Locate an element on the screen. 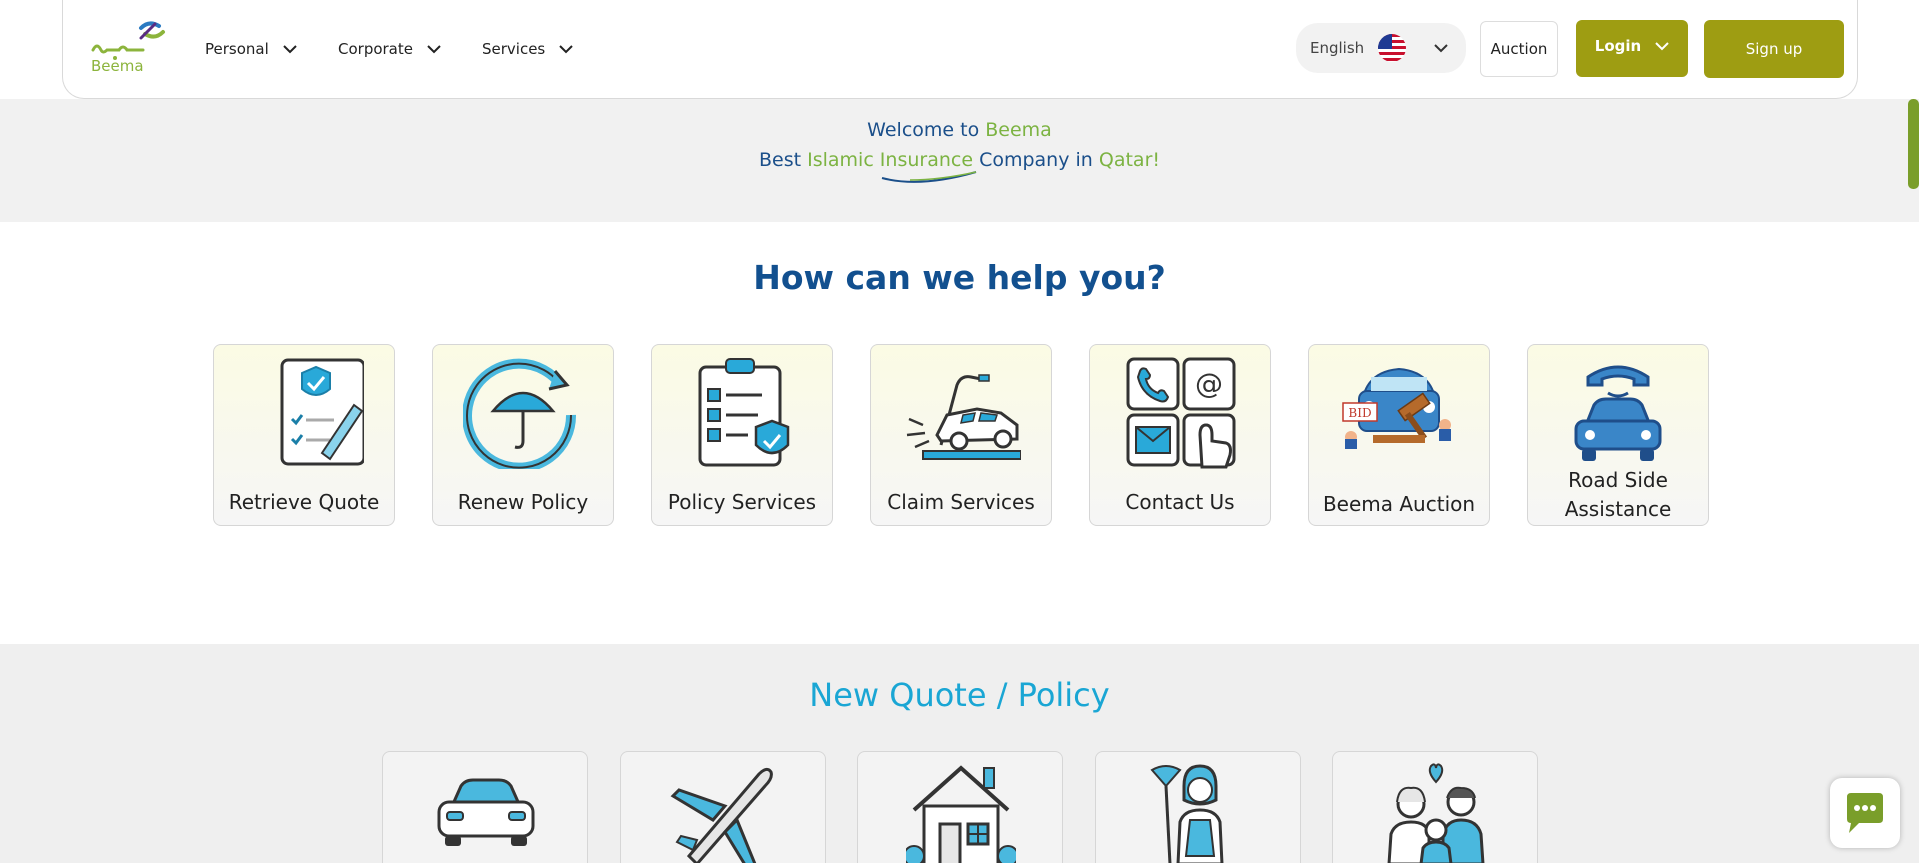  beema-auction-label: Beema Auction is located at coordinates (1399, 504).